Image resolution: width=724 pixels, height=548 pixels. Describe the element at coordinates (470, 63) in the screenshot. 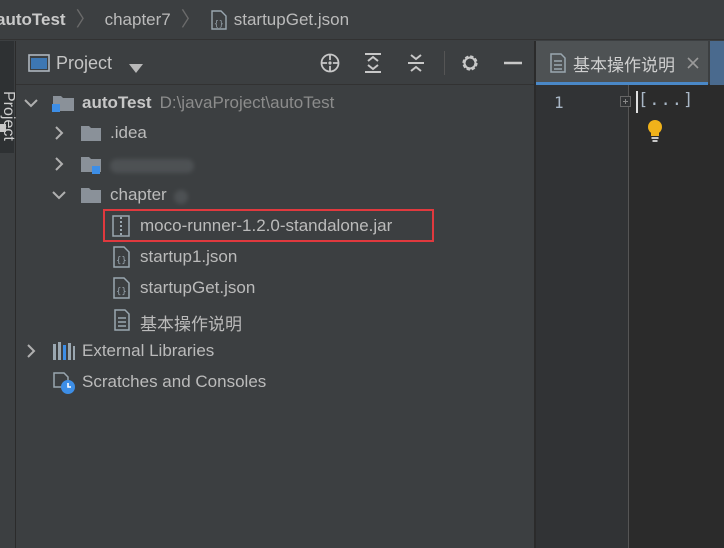

I see `gear-icon` at that location.